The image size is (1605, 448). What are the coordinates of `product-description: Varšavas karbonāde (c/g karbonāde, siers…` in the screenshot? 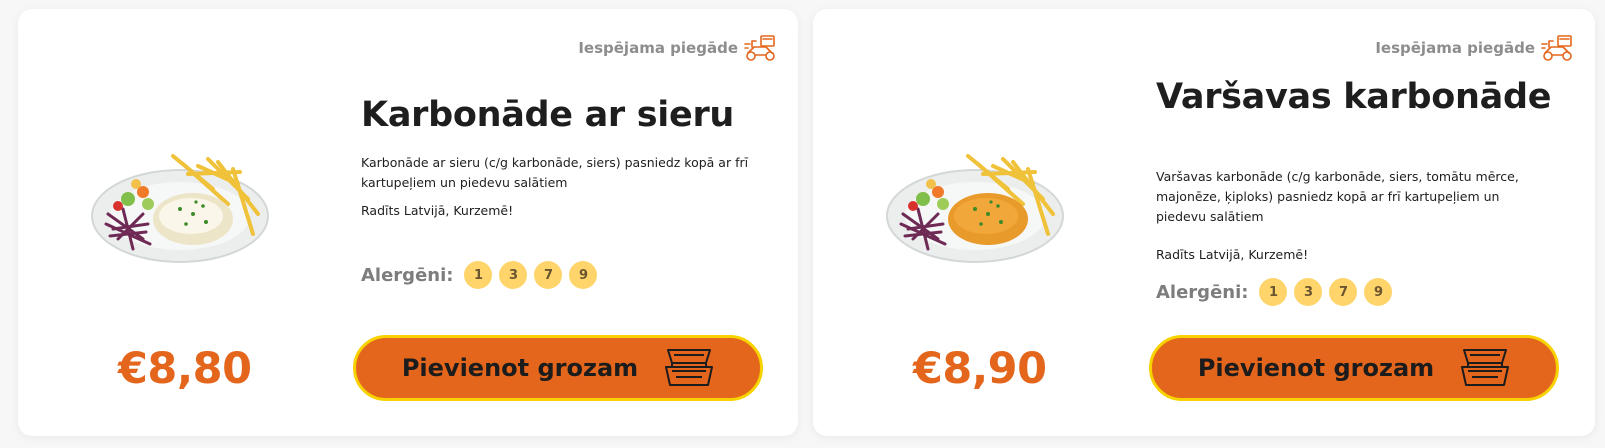 It's located at (1337, 196).